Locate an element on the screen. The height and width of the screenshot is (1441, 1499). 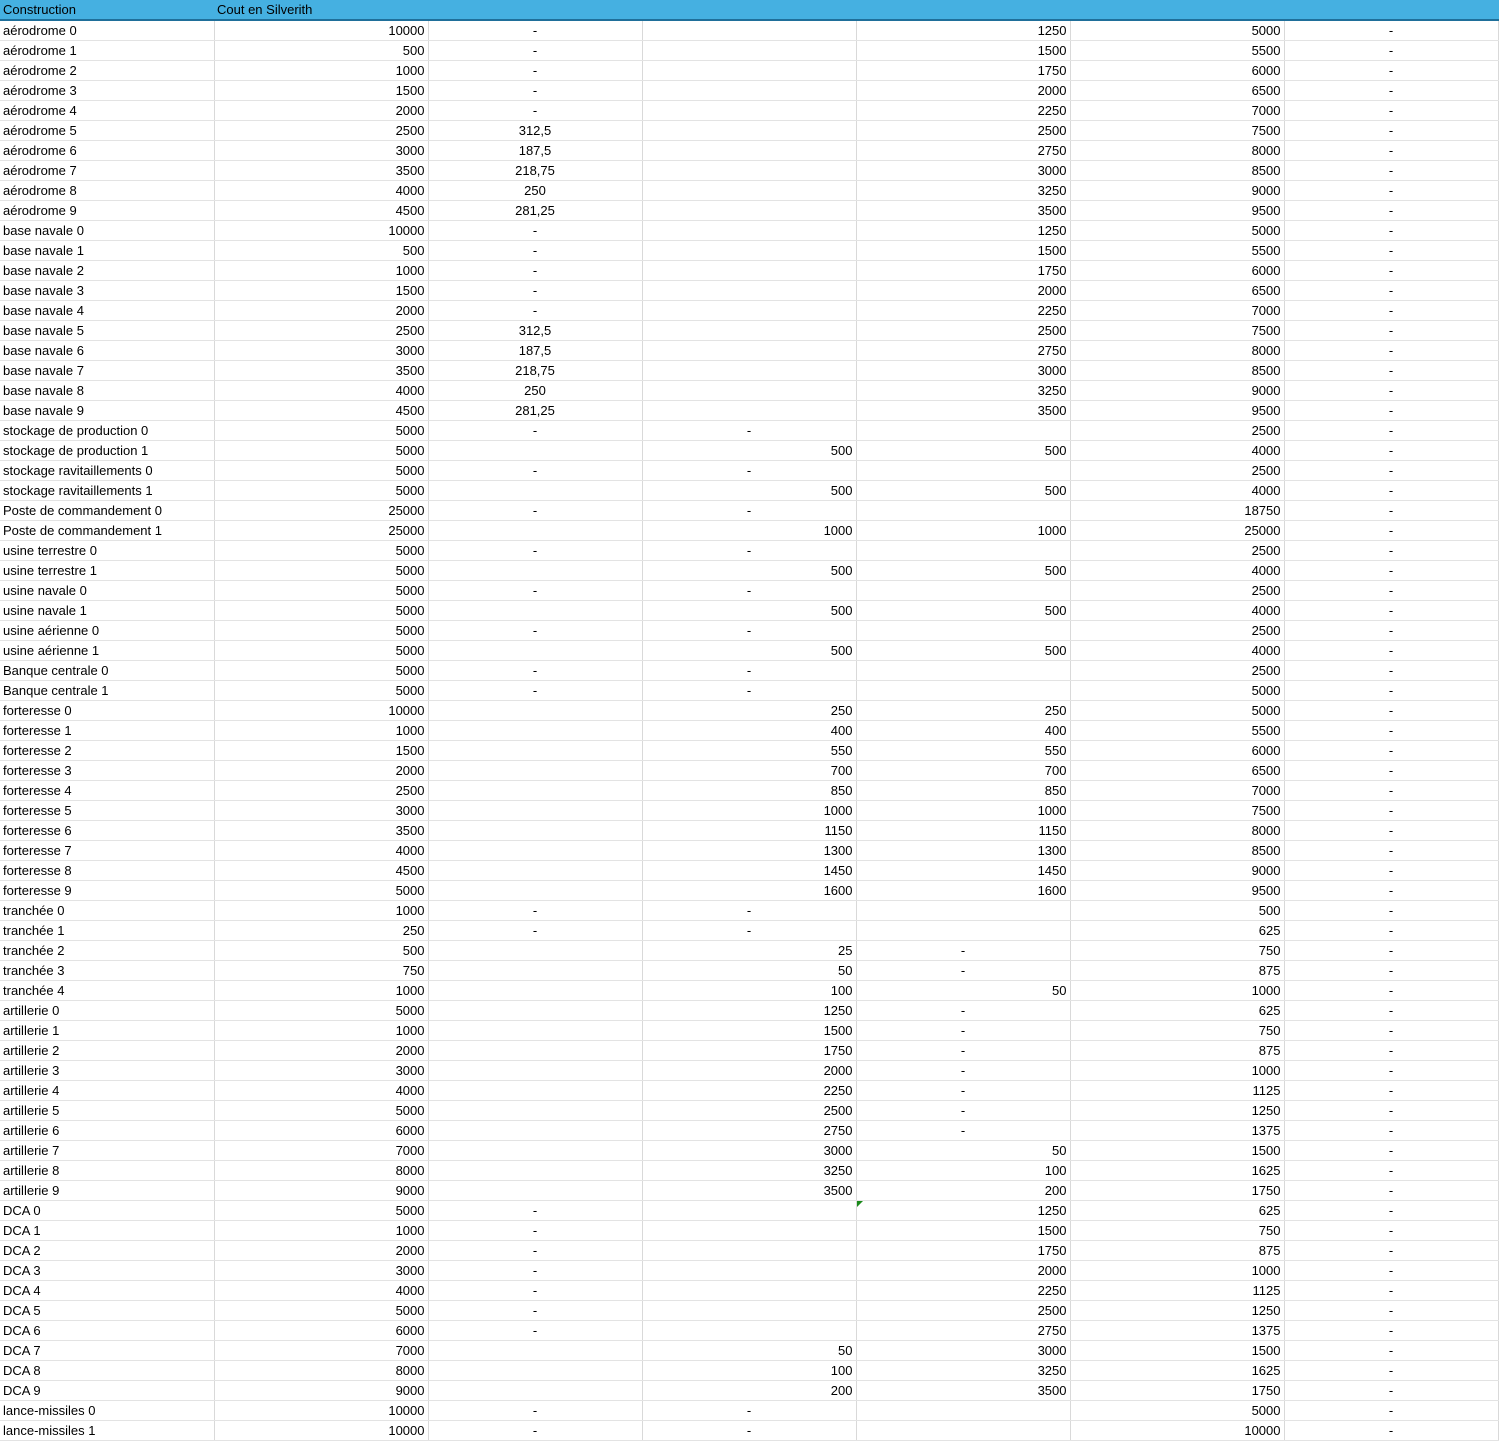
construction-cell: artillerie 9 is located at coordinates (107, 1190).